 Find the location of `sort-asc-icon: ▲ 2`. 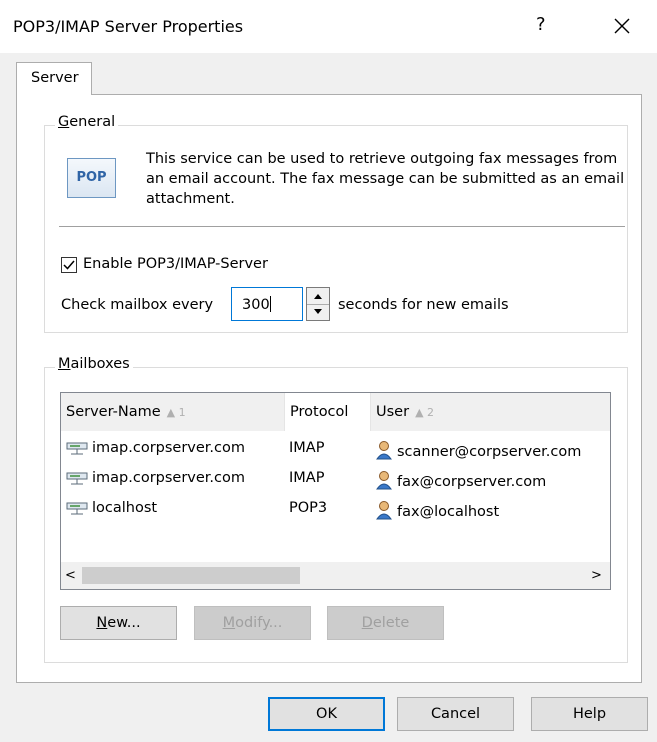

sort-asc-icon: ▲ 2 is located at coordinates (425, 412).